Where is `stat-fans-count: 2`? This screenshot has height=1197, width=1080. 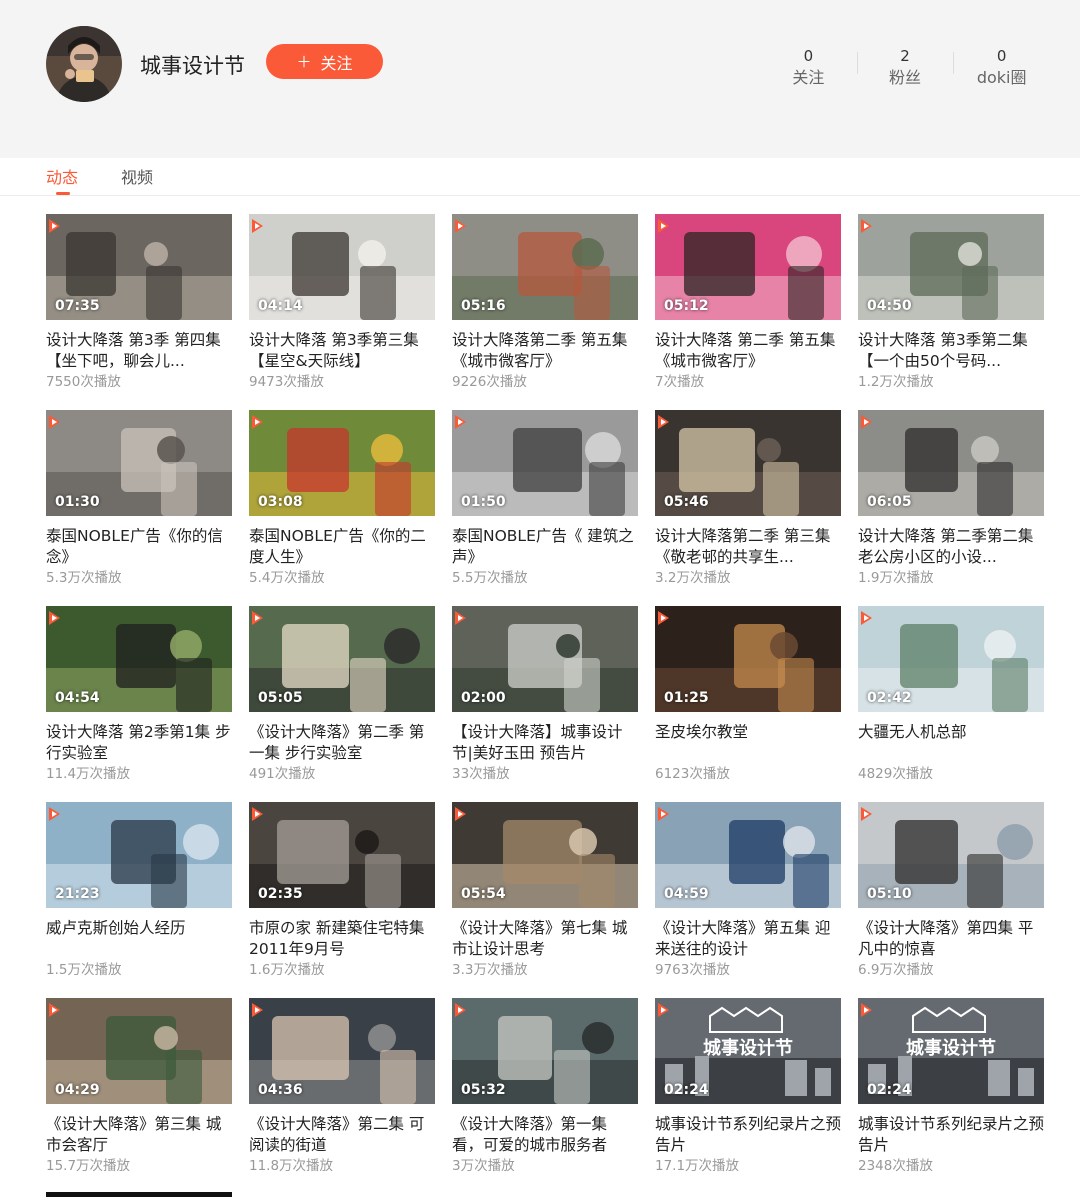
stat-fans-count: 2 is located at coordinates (905, 56).